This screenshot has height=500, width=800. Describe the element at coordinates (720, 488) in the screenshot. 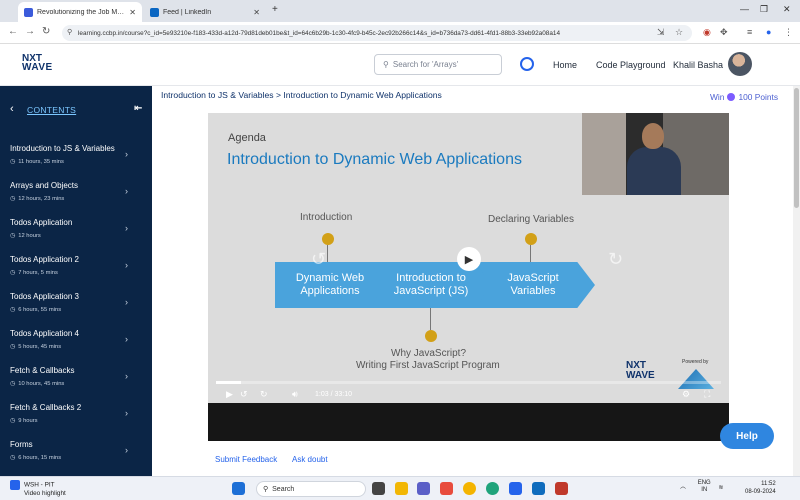

I see `wifi-icon: ≋` at that location.